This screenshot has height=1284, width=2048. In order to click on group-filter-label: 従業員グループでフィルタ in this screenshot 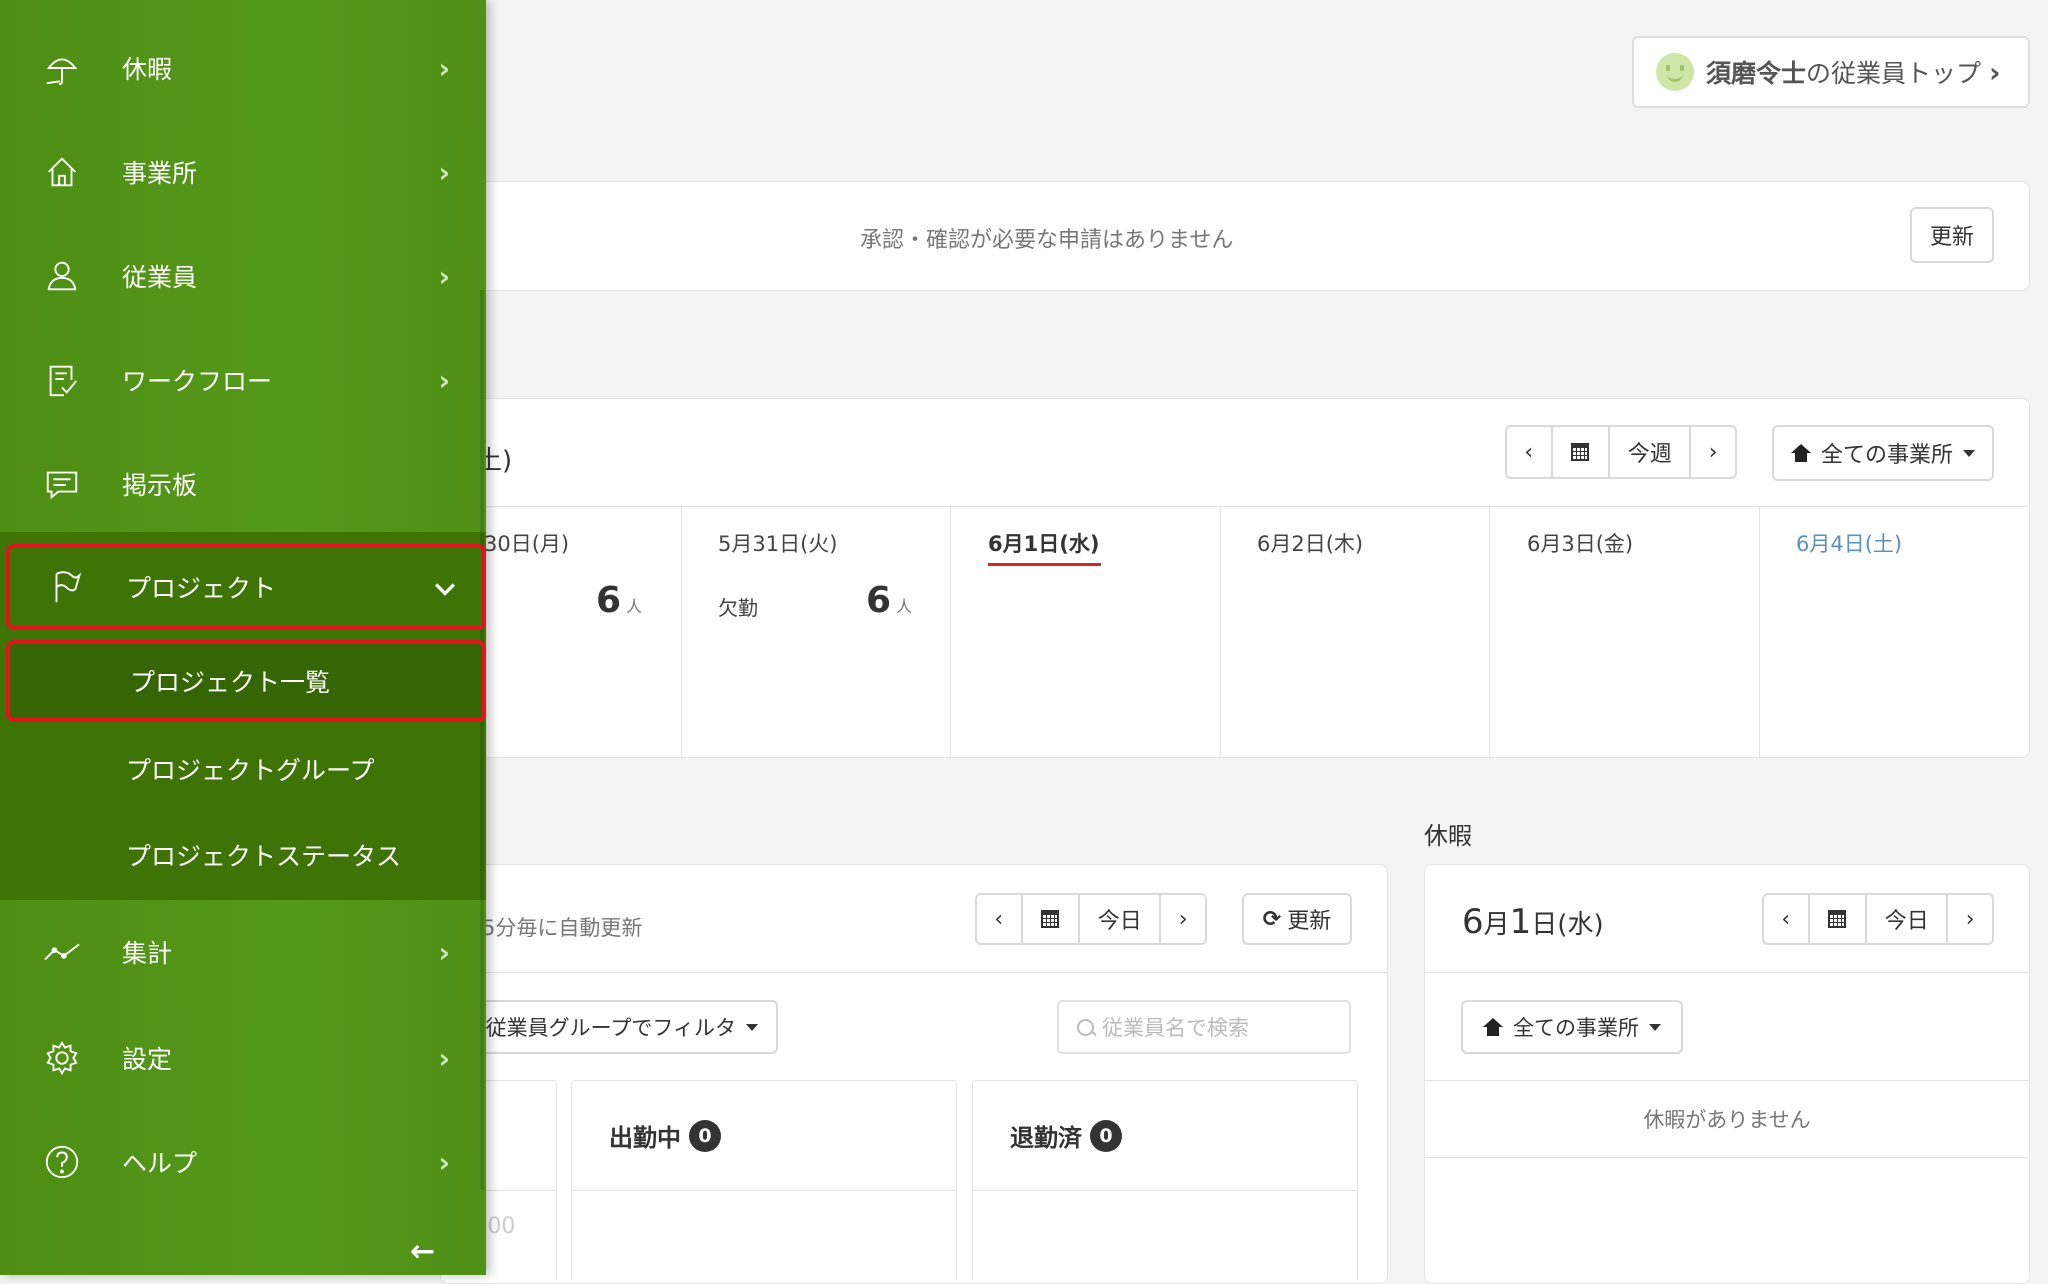, I will do `click(610, 1028)`.